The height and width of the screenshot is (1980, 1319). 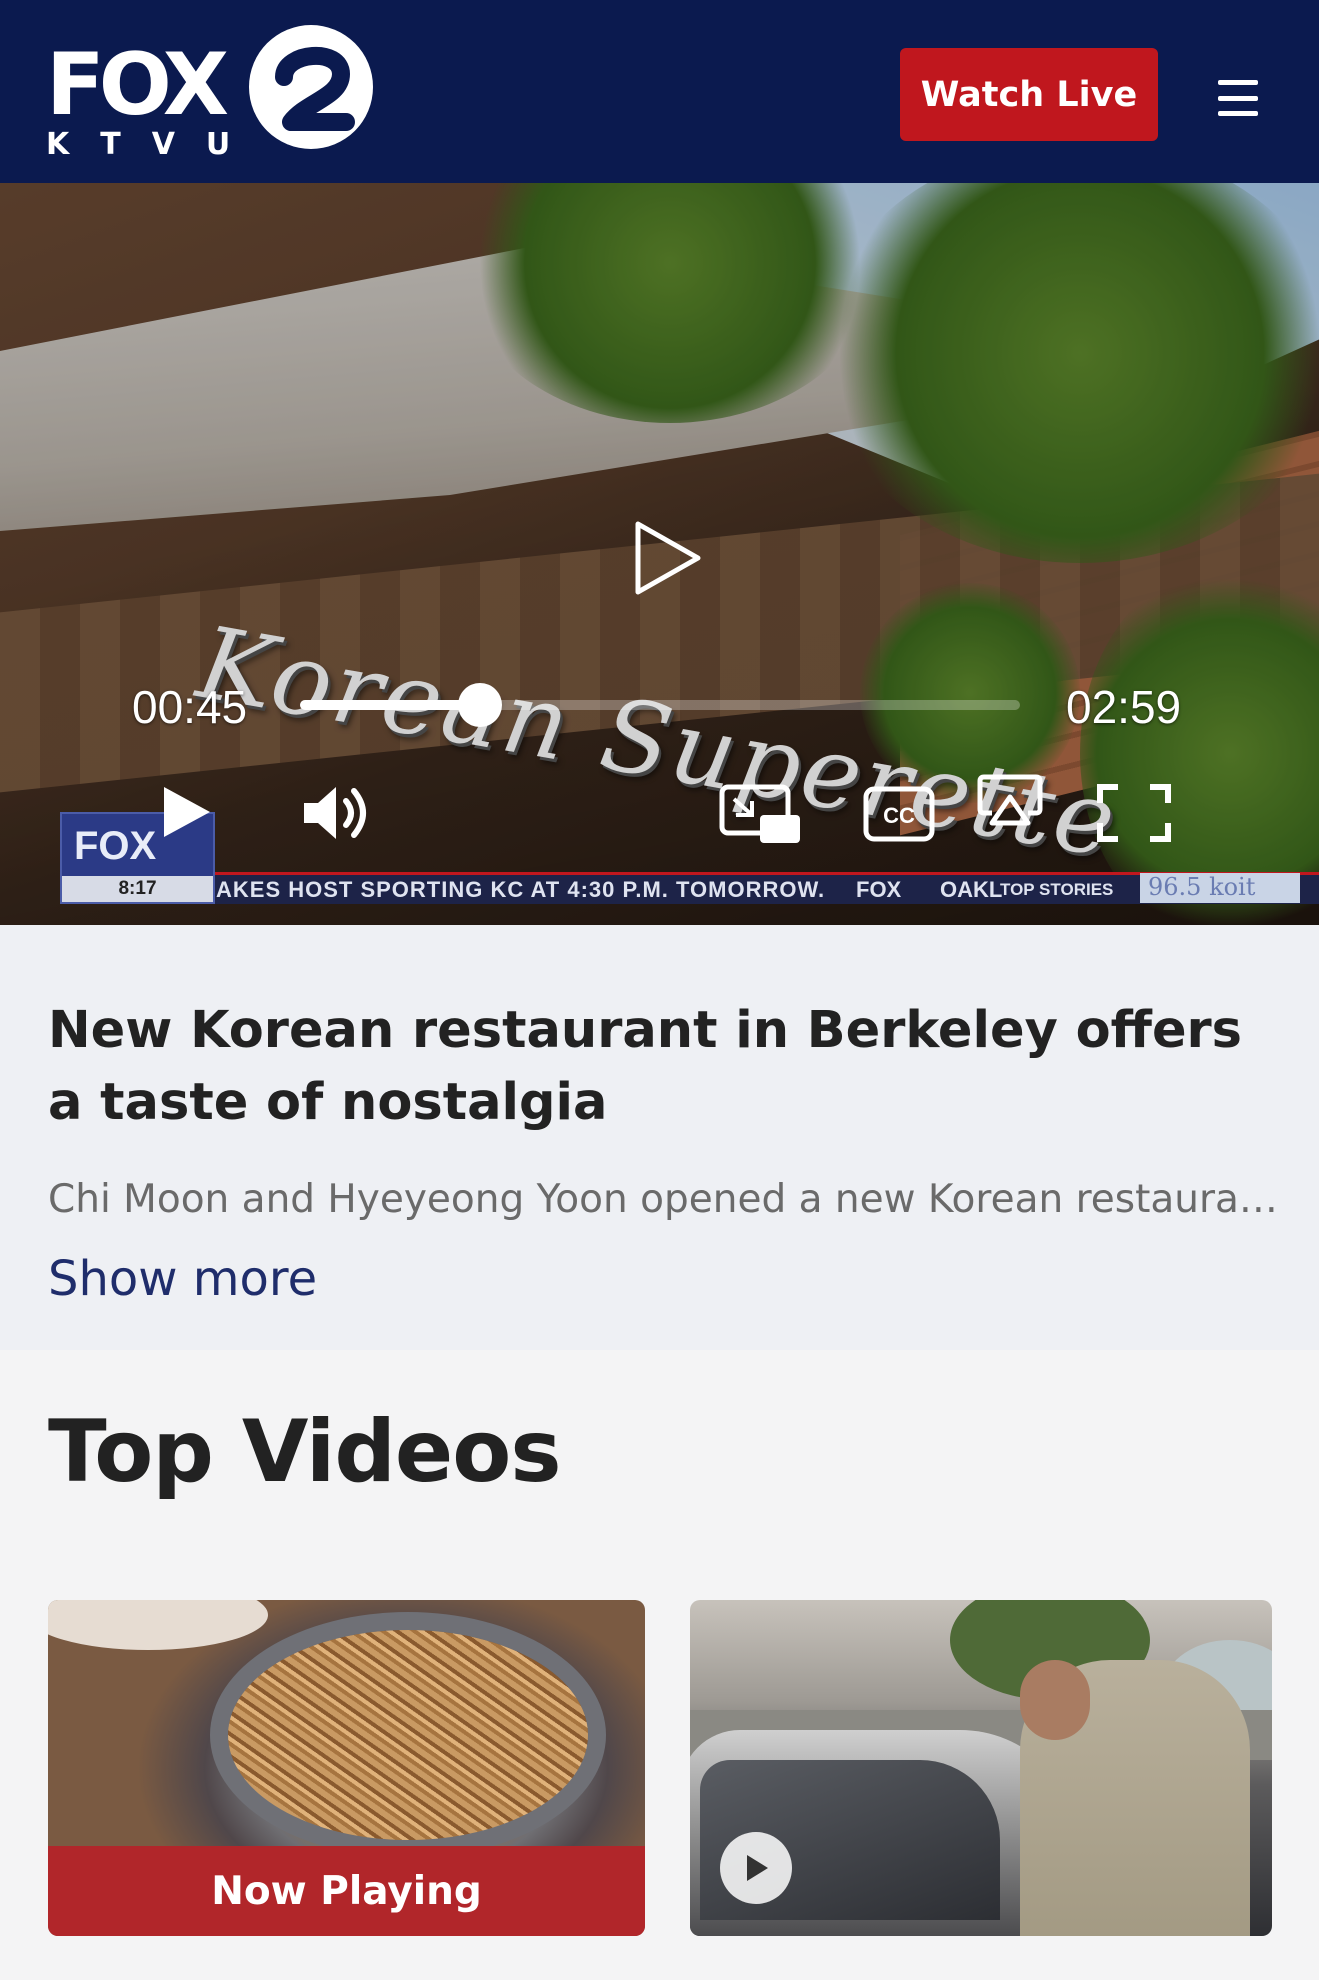 What do you see at coordinates (311, 87) in the screenshot?
I see `logo-two-mark` at bounding box center [311, 87].